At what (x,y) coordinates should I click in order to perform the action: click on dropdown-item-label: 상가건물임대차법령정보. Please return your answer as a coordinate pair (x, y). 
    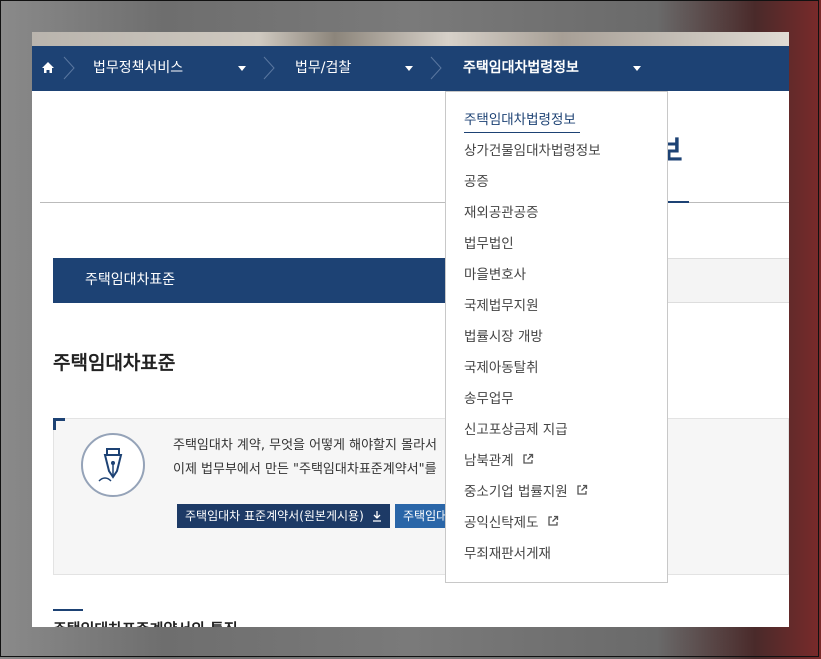
    Looking at the image, I should click on (532, 151).